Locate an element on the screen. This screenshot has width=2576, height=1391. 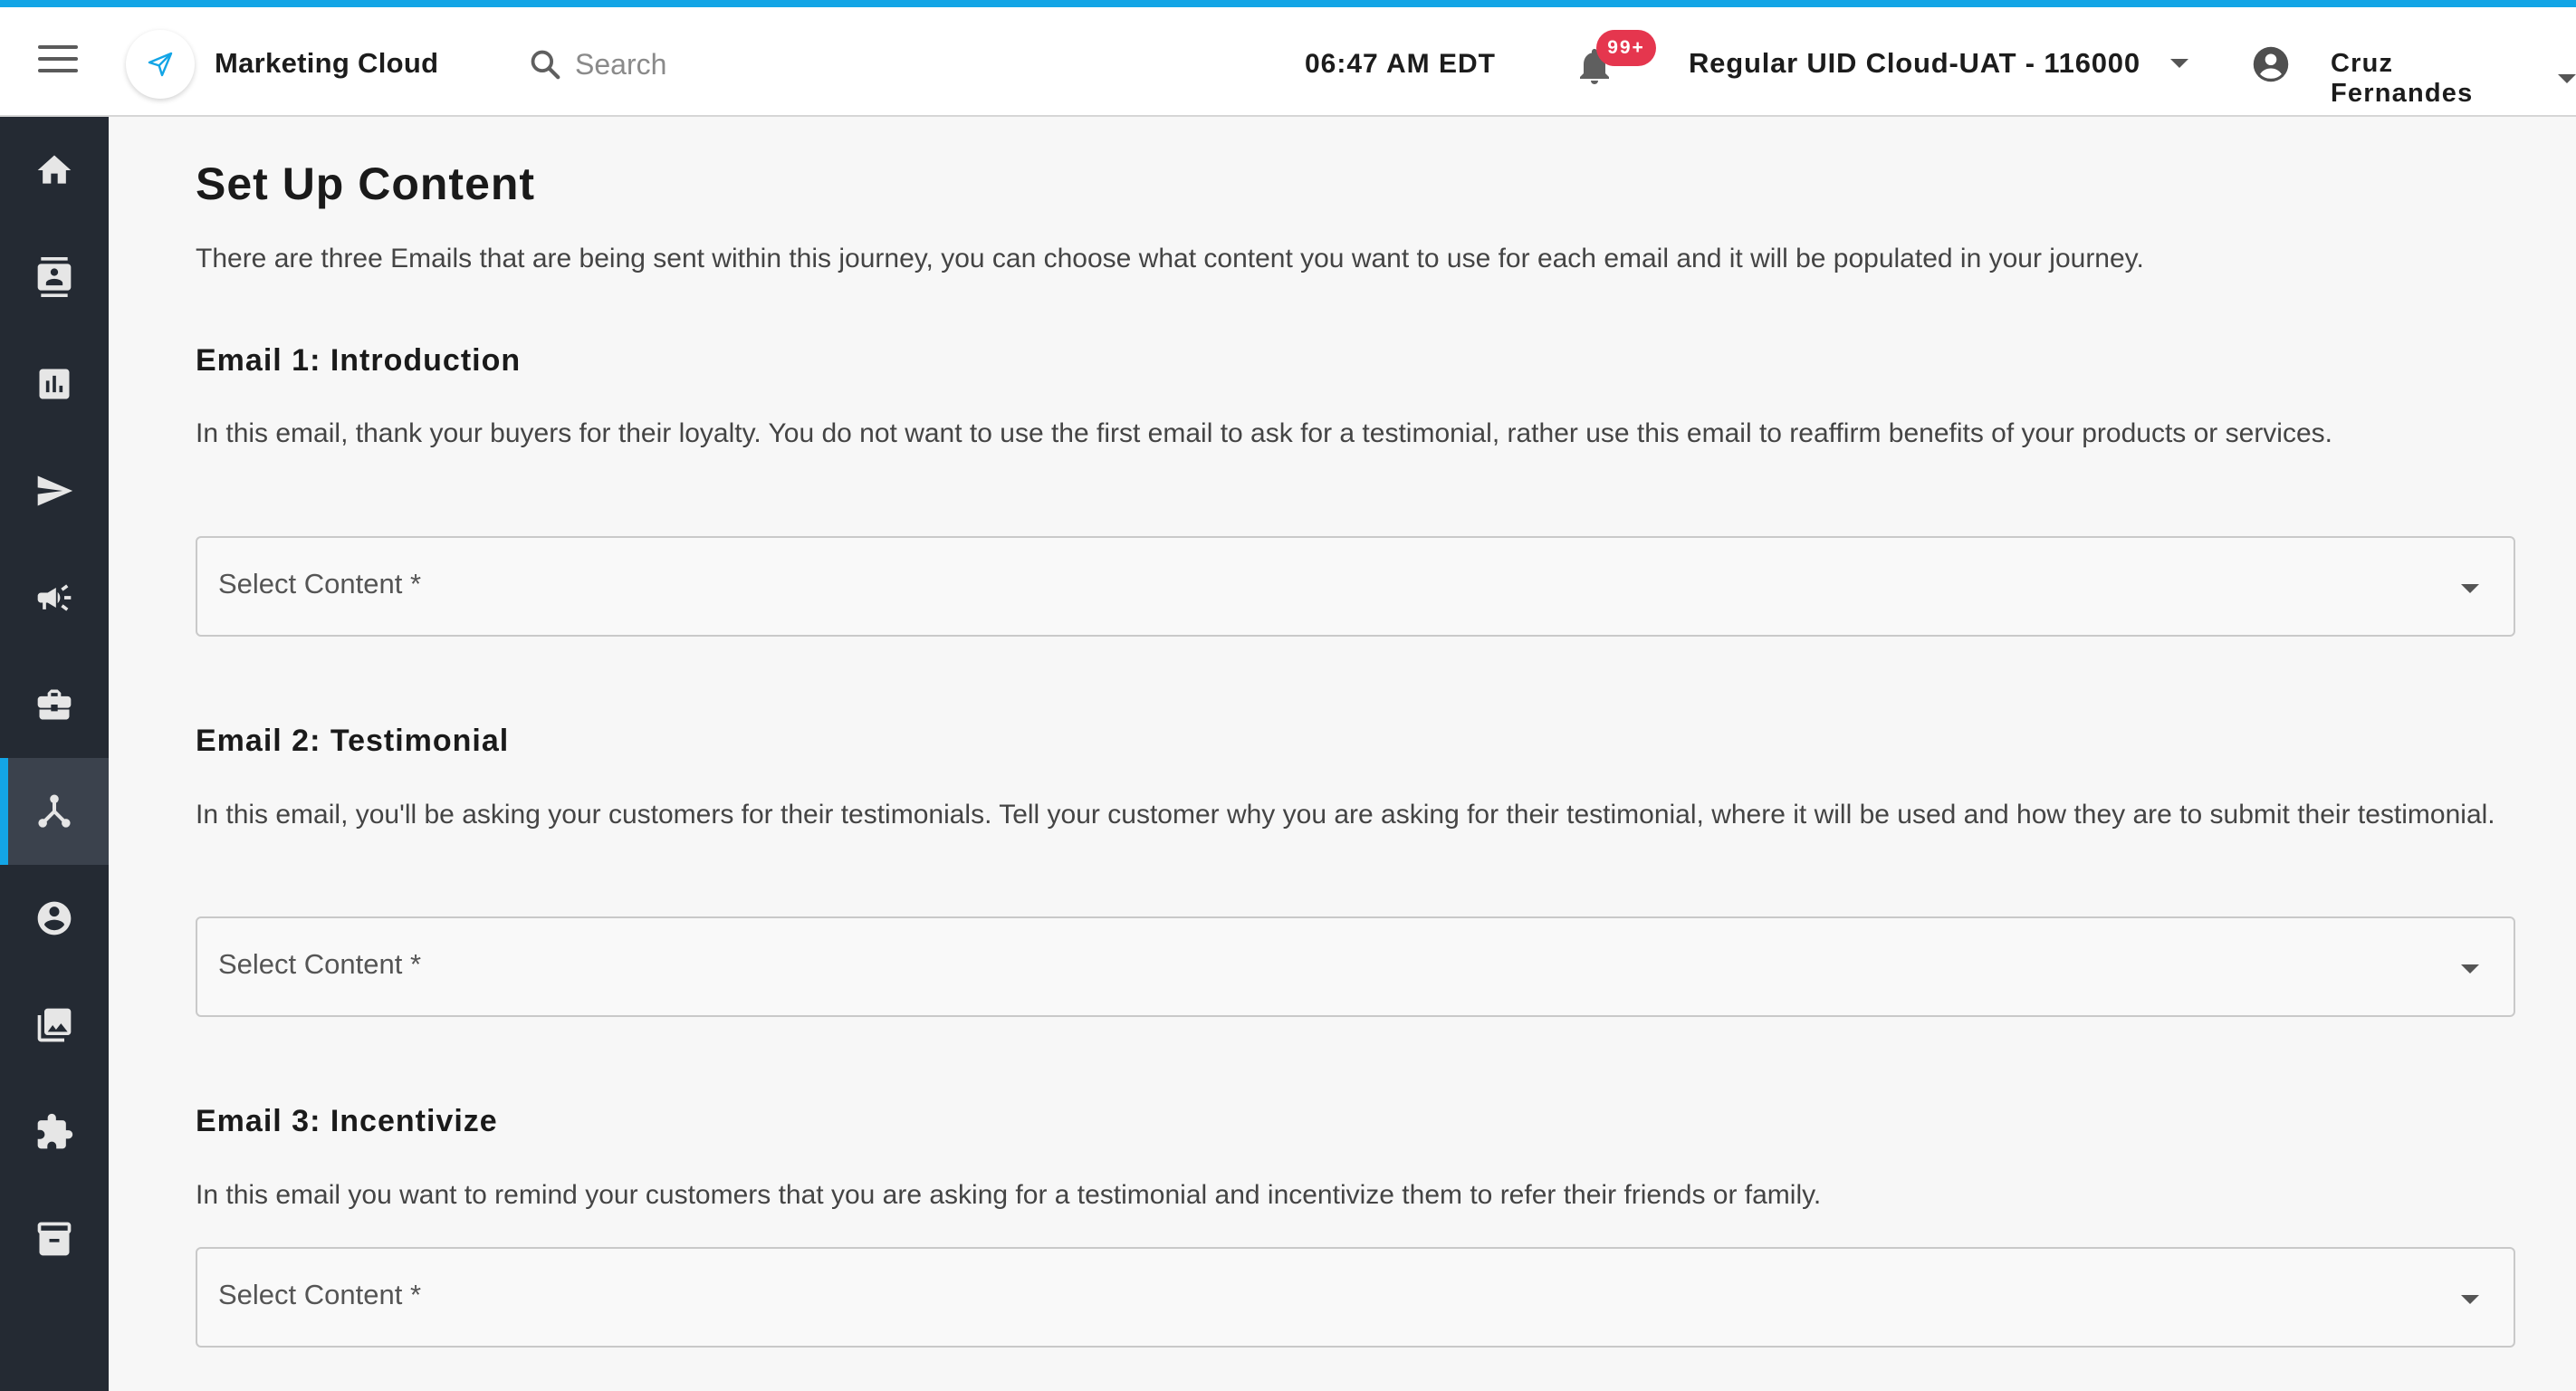
sidebar-item-account is located at coordinates (54, 918).